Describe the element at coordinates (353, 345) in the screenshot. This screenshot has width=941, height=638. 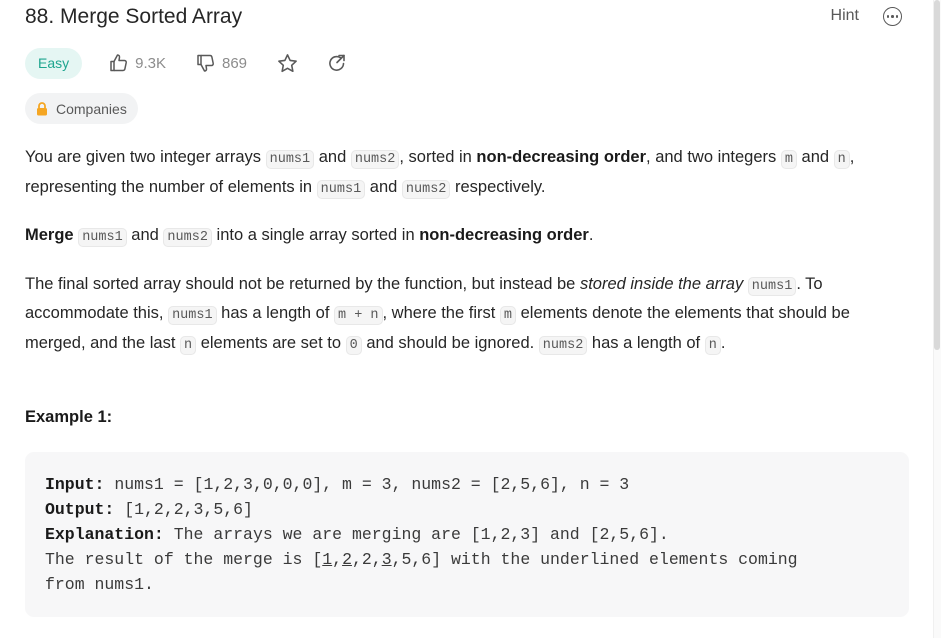
I see `code-zero: 0` at that location.